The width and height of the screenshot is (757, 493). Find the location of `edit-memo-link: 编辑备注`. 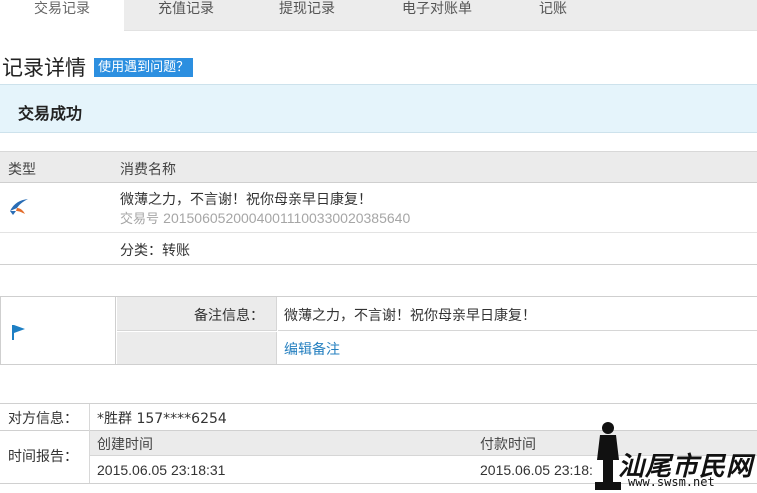

edit-memo-link: 编辑备注 is located at coordinates (312, 349).